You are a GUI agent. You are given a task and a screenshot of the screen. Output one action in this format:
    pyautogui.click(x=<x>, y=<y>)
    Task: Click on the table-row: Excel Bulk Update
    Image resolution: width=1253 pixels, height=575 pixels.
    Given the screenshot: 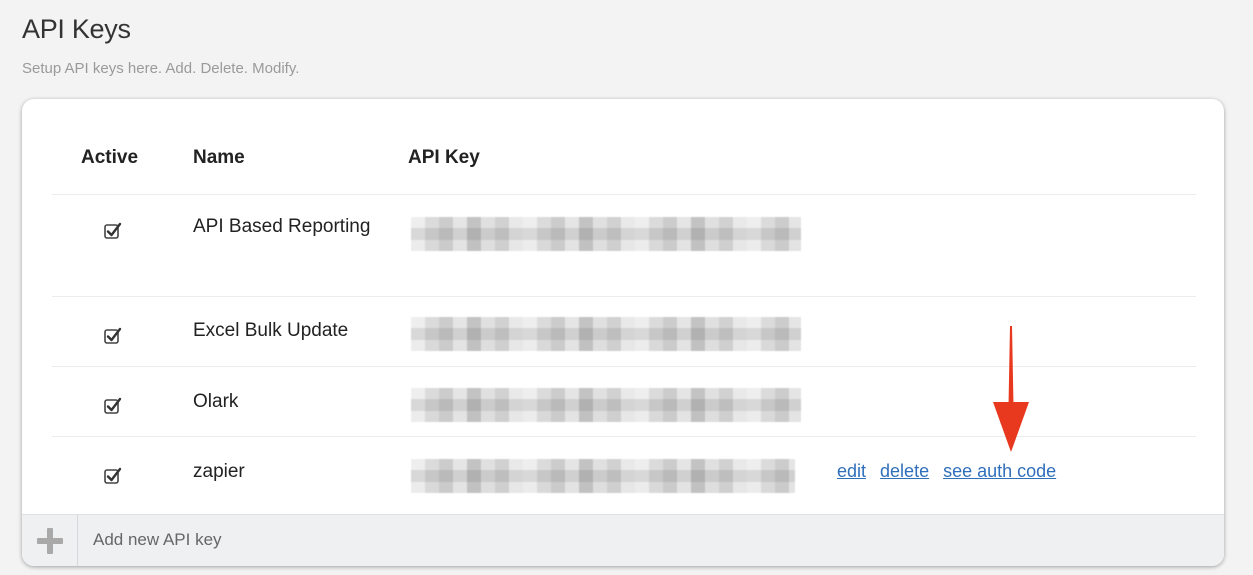 What is the action you would take?
    pyautogui.click(x=623, y=331)
    